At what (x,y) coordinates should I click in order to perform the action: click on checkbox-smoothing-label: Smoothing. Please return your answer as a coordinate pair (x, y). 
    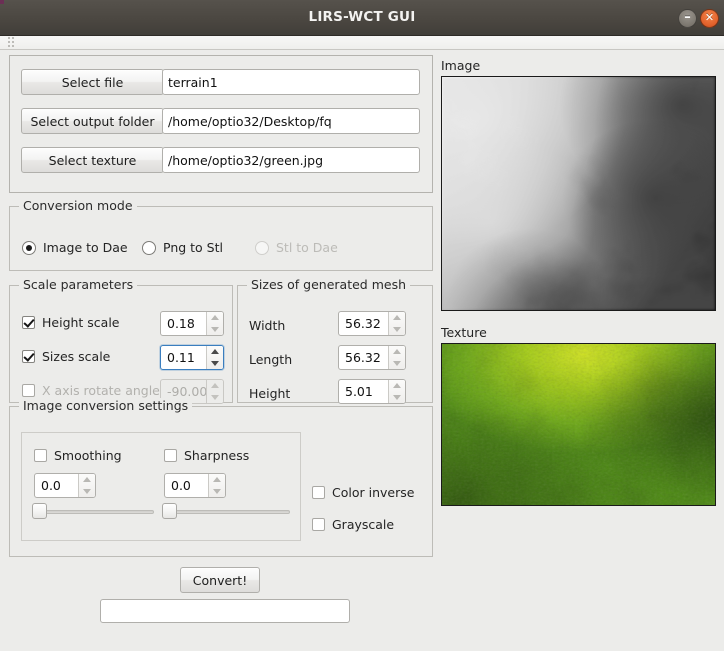
    Looking at the image, I should click on (88, 455).